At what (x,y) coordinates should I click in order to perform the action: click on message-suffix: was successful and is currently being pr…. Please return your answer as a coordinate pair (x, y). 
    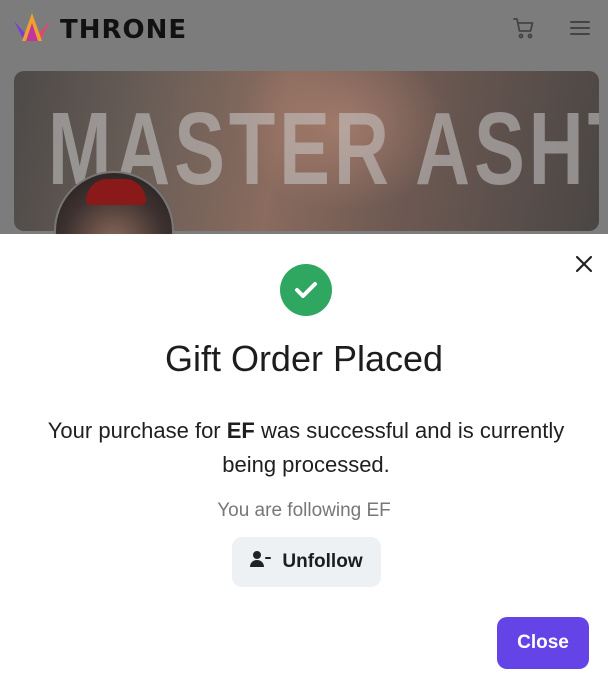
    Looking at the image, I should click on (393, 447).